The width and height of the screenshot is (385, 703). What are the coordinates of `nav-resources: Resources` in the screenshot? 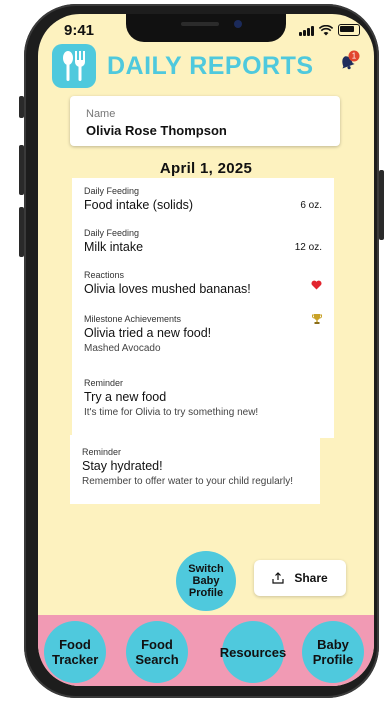 It's located at (253, 652).